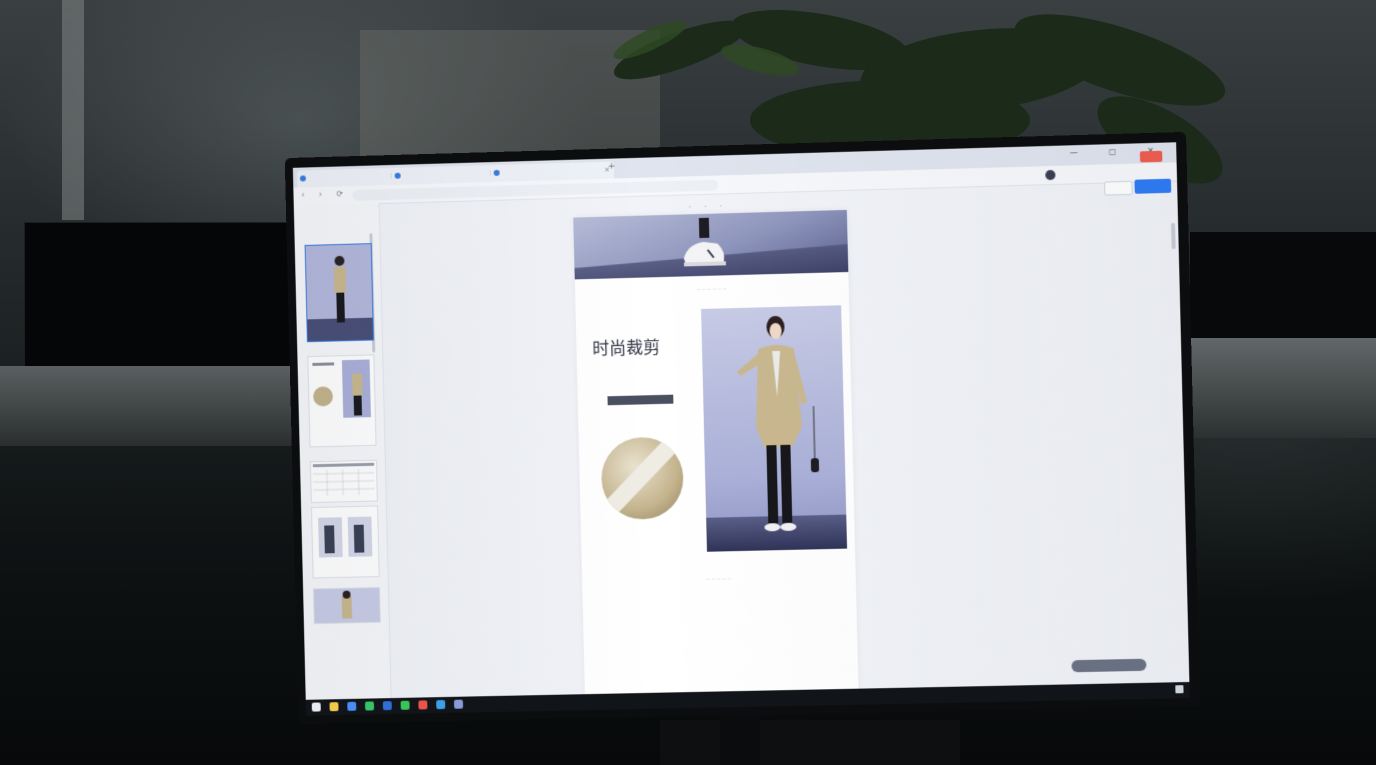 The width and height of the screenshot is (1376, 765). I want to click on wechat-icon, so click(405, 705).